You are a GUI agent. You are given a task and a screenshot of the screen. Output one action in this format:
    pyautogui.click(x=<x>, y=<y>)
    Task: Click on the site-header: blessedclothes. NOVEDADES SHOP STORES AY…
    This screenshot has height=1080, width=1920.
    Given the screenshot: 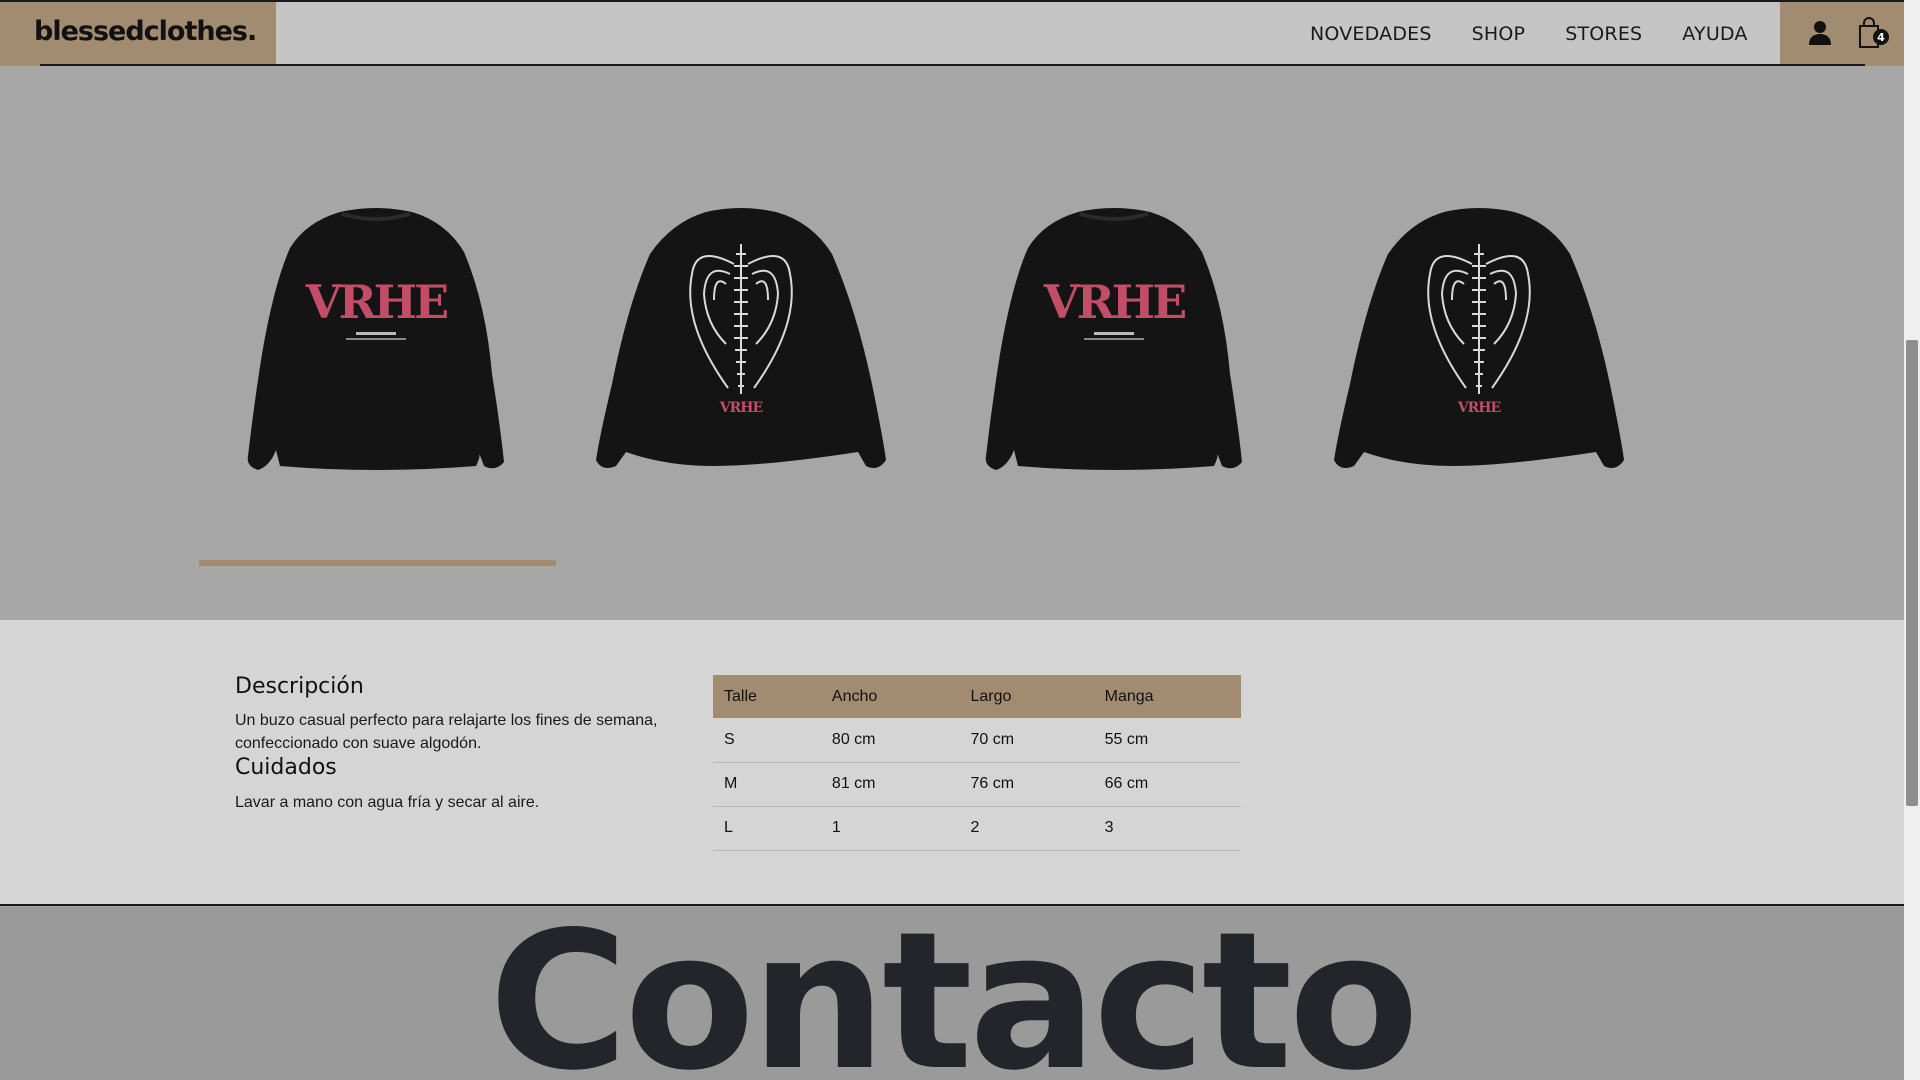 What is the action you would take?
    pyautogui.click(x=952, y=33)
    